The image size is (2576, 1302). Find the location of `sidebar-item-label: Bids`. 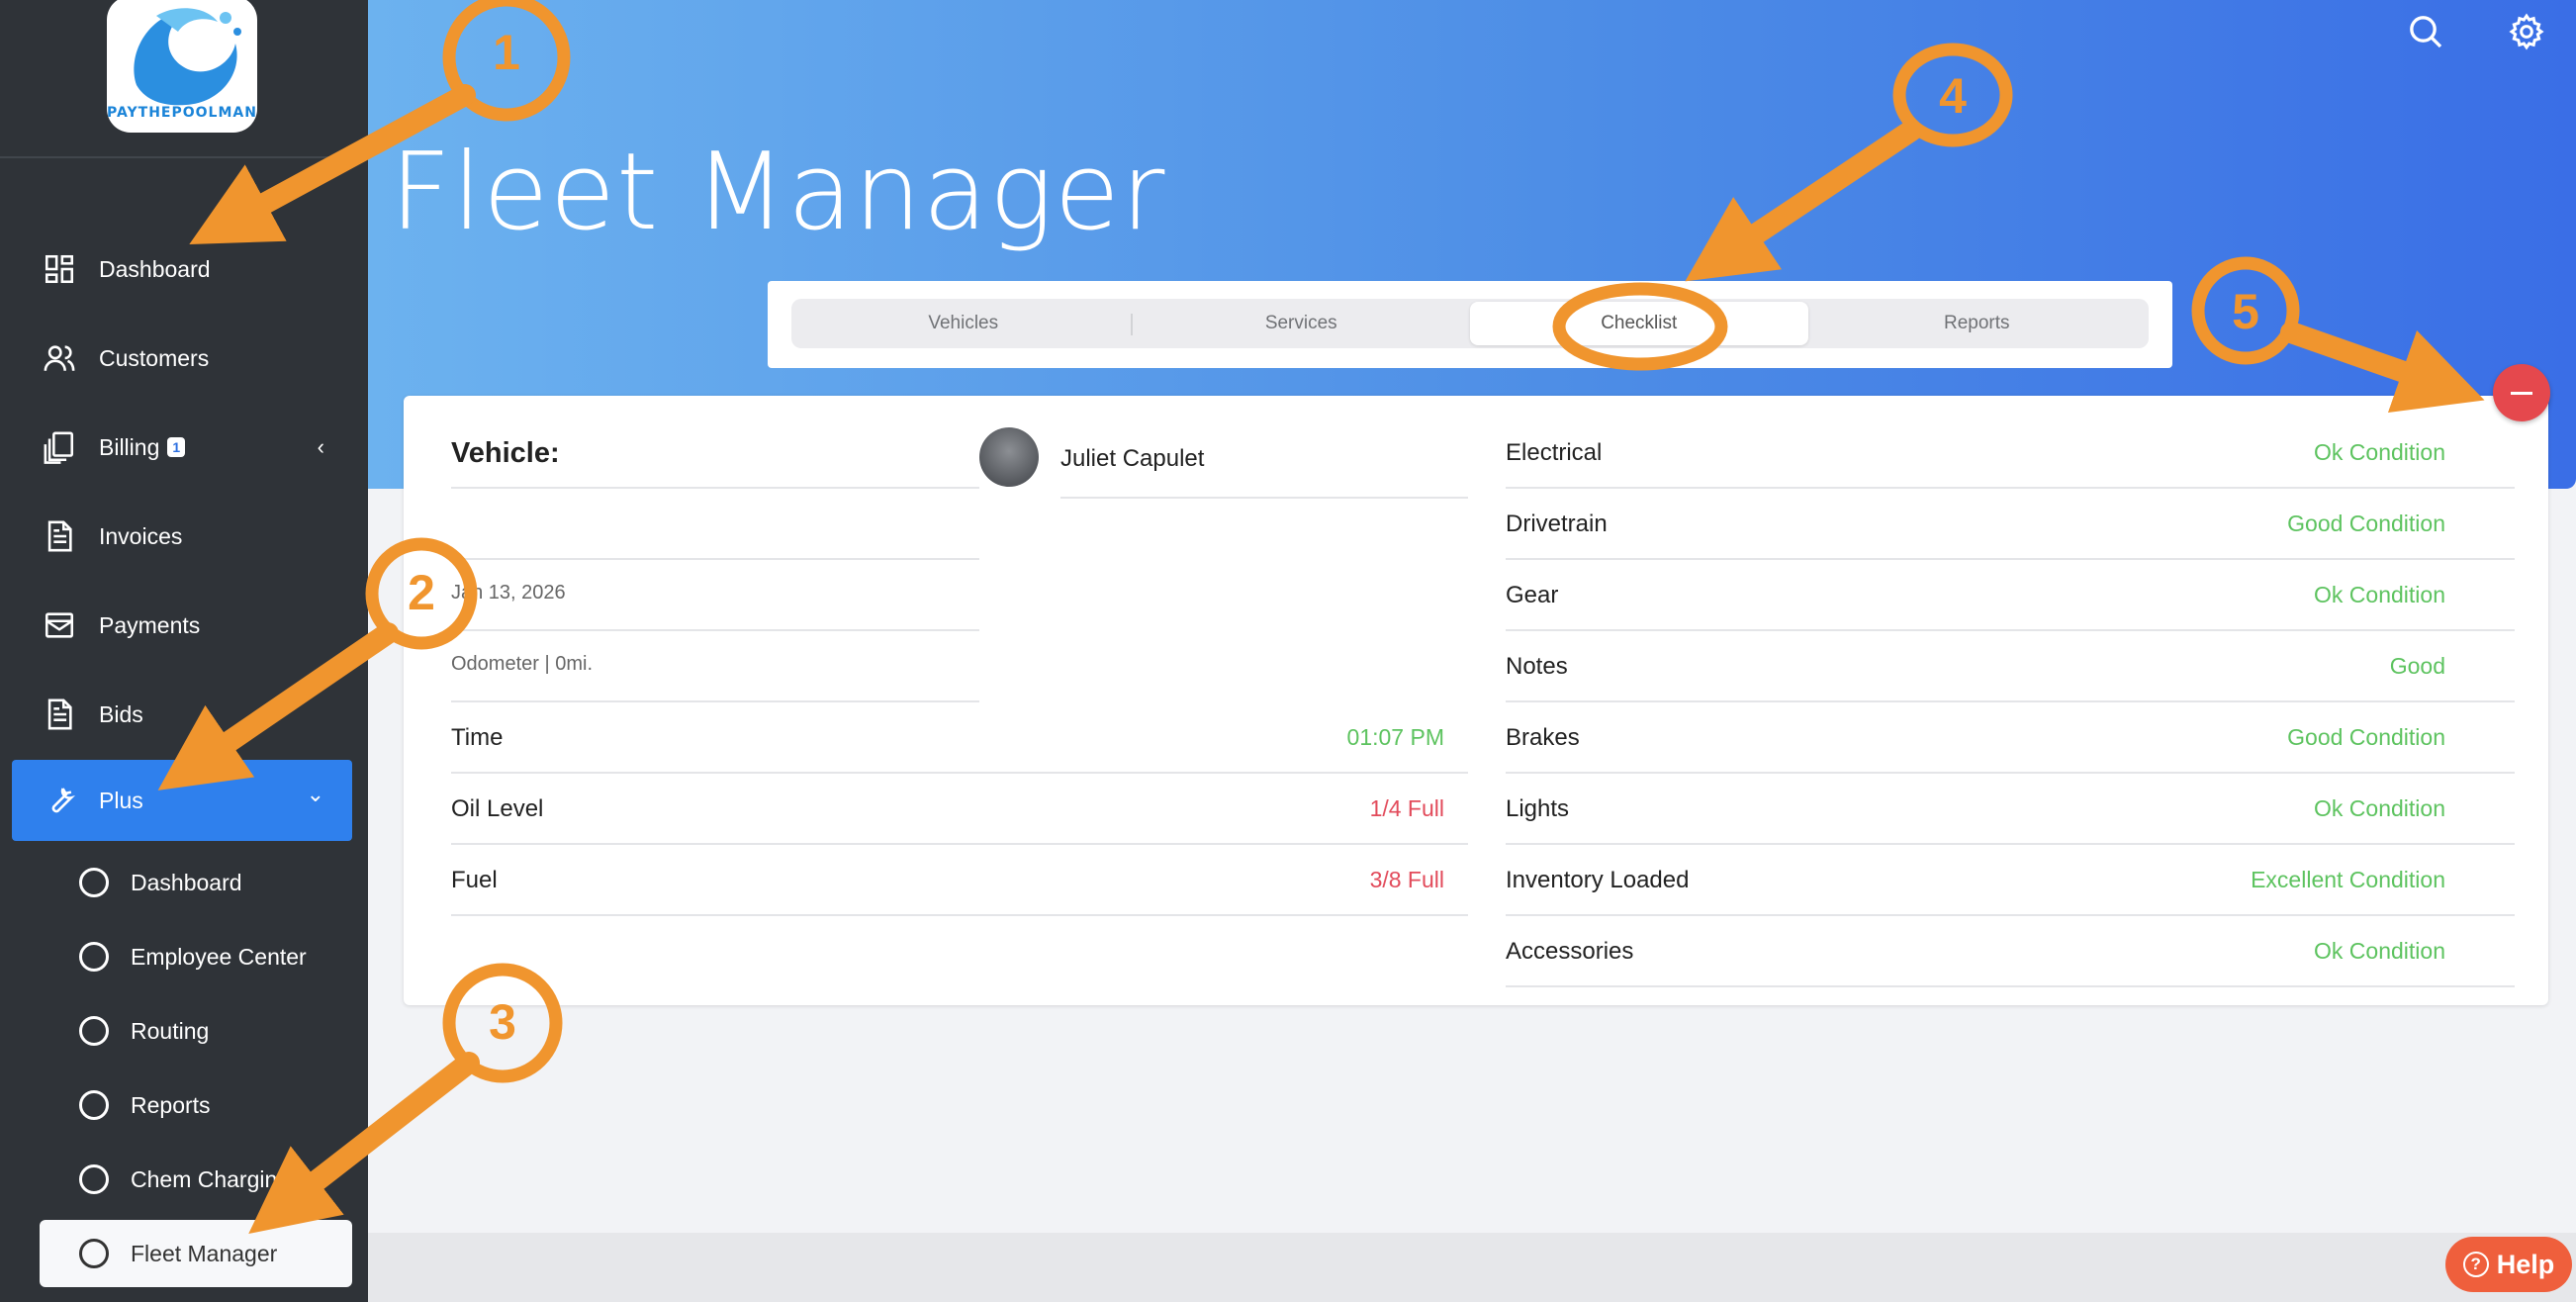

sidebar-item-label: Bids is located at coordinates (121, 713).